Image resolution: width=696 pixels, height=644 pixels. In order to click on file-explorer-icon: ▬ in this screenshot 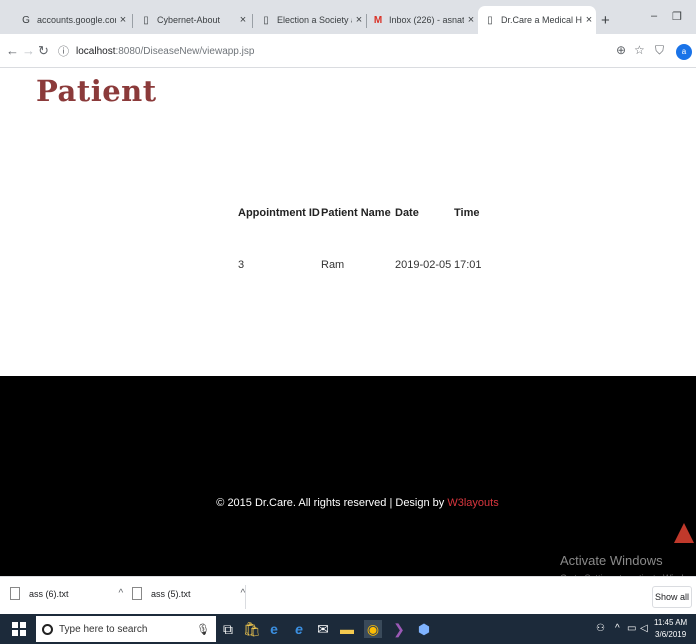, I will do `click(347, 629)`.